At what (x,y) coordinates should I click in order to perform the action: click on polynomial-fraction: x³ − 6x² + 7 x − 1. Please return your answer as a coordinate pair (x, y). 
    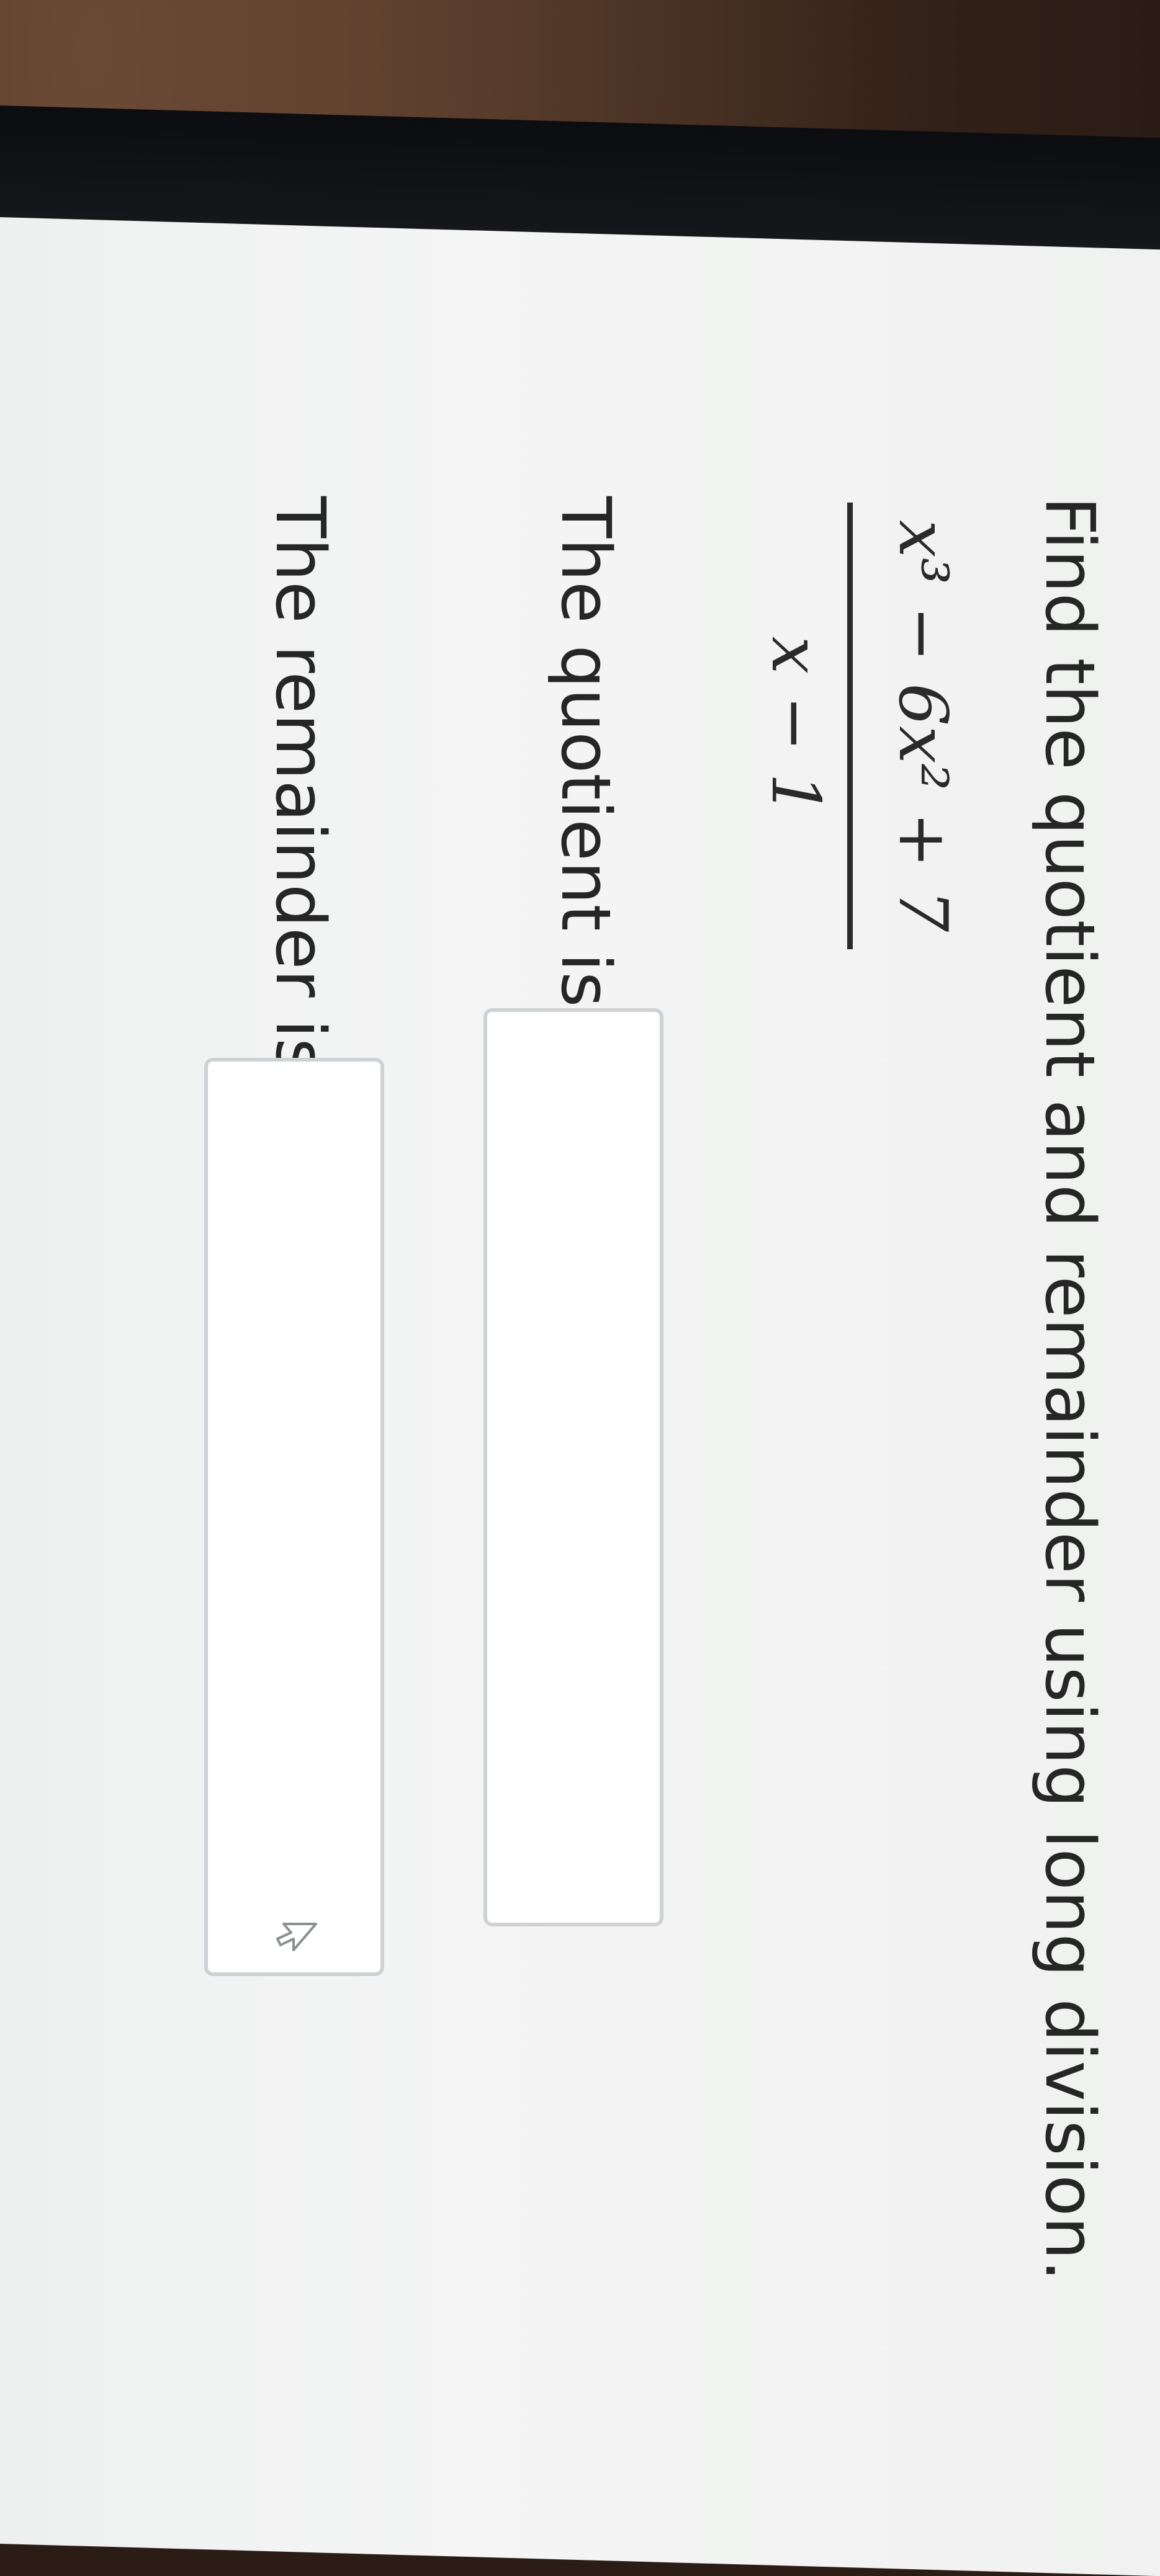
    Looking at the image, I should click on (831, 726).